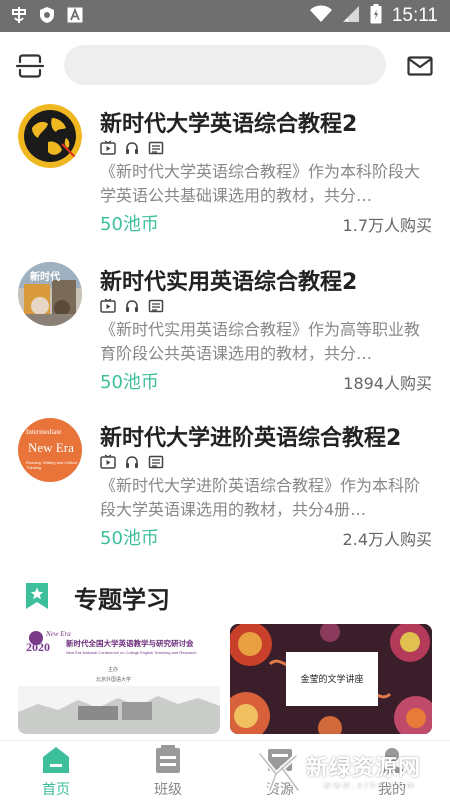 This screenshot has width=450, height=800. I want to click on status-icons-left, so click(47, 15).